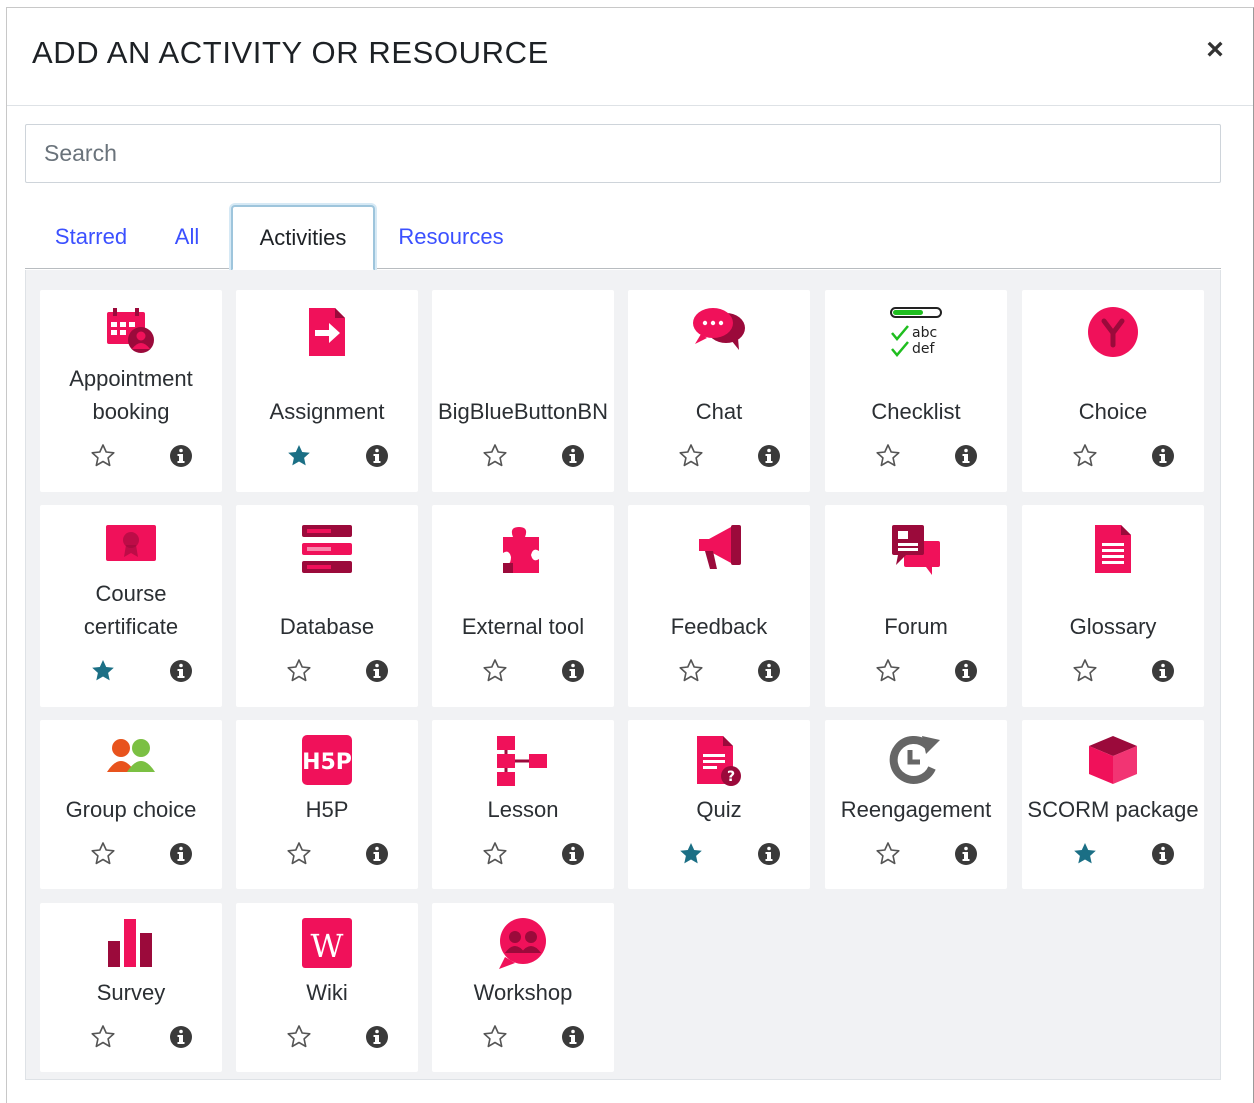 The width and height of the screenshot is (1254, 1103). What do you see at coordinates (623, 238) in the screenshot?
I see `category-tabs: Starred All Activities Resources` at bounding box center [623, 238].